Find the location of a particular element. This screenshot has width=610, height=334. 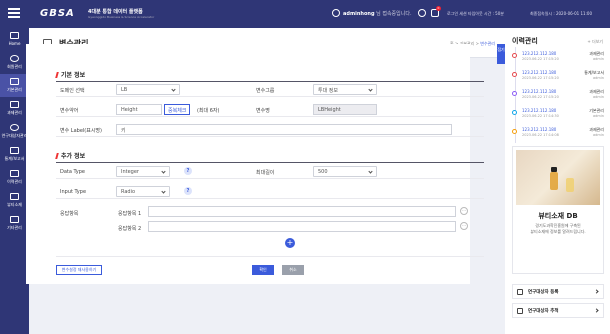

history-date: 2023.06.22 17:14:08 is located at coordinates (540, 135).